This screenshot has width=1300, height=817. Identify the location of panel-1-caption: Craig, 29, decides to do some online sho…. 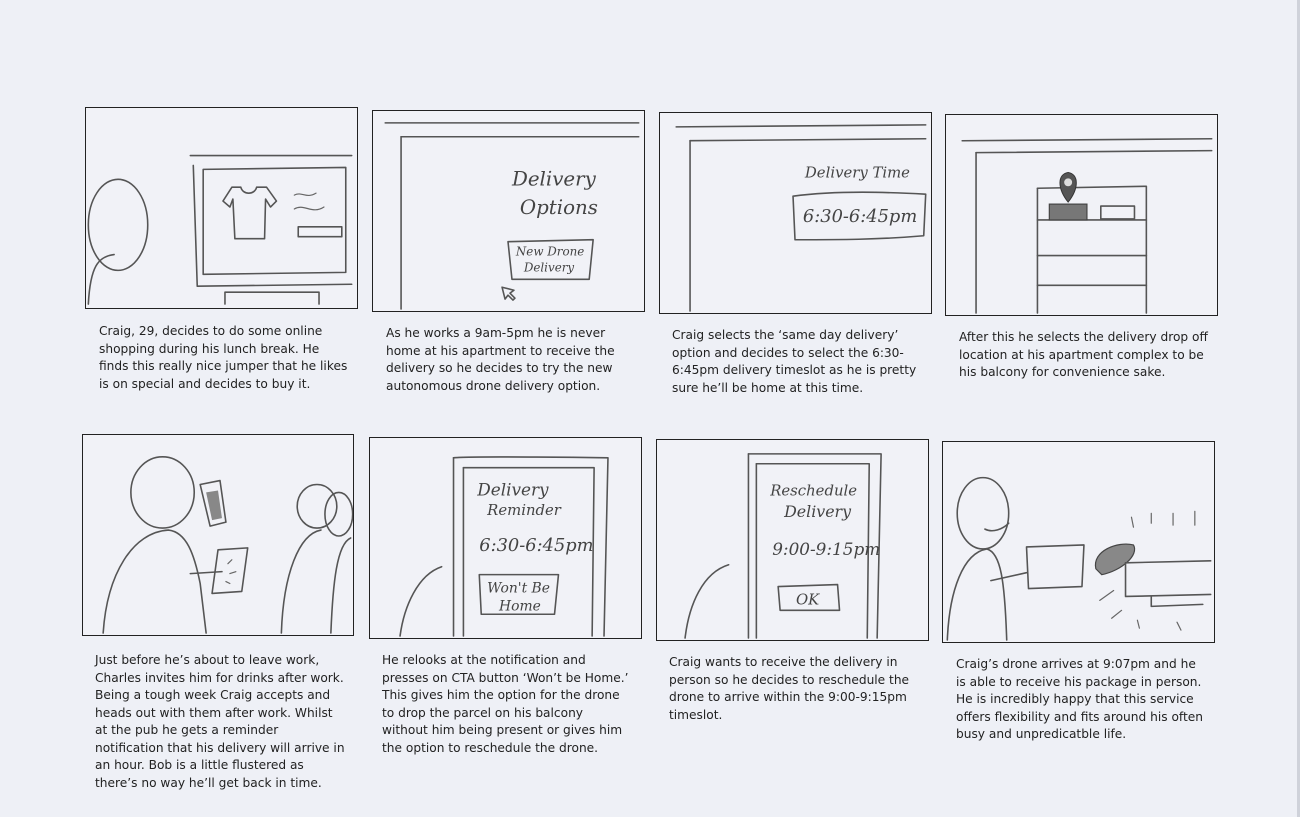
(223, 357).